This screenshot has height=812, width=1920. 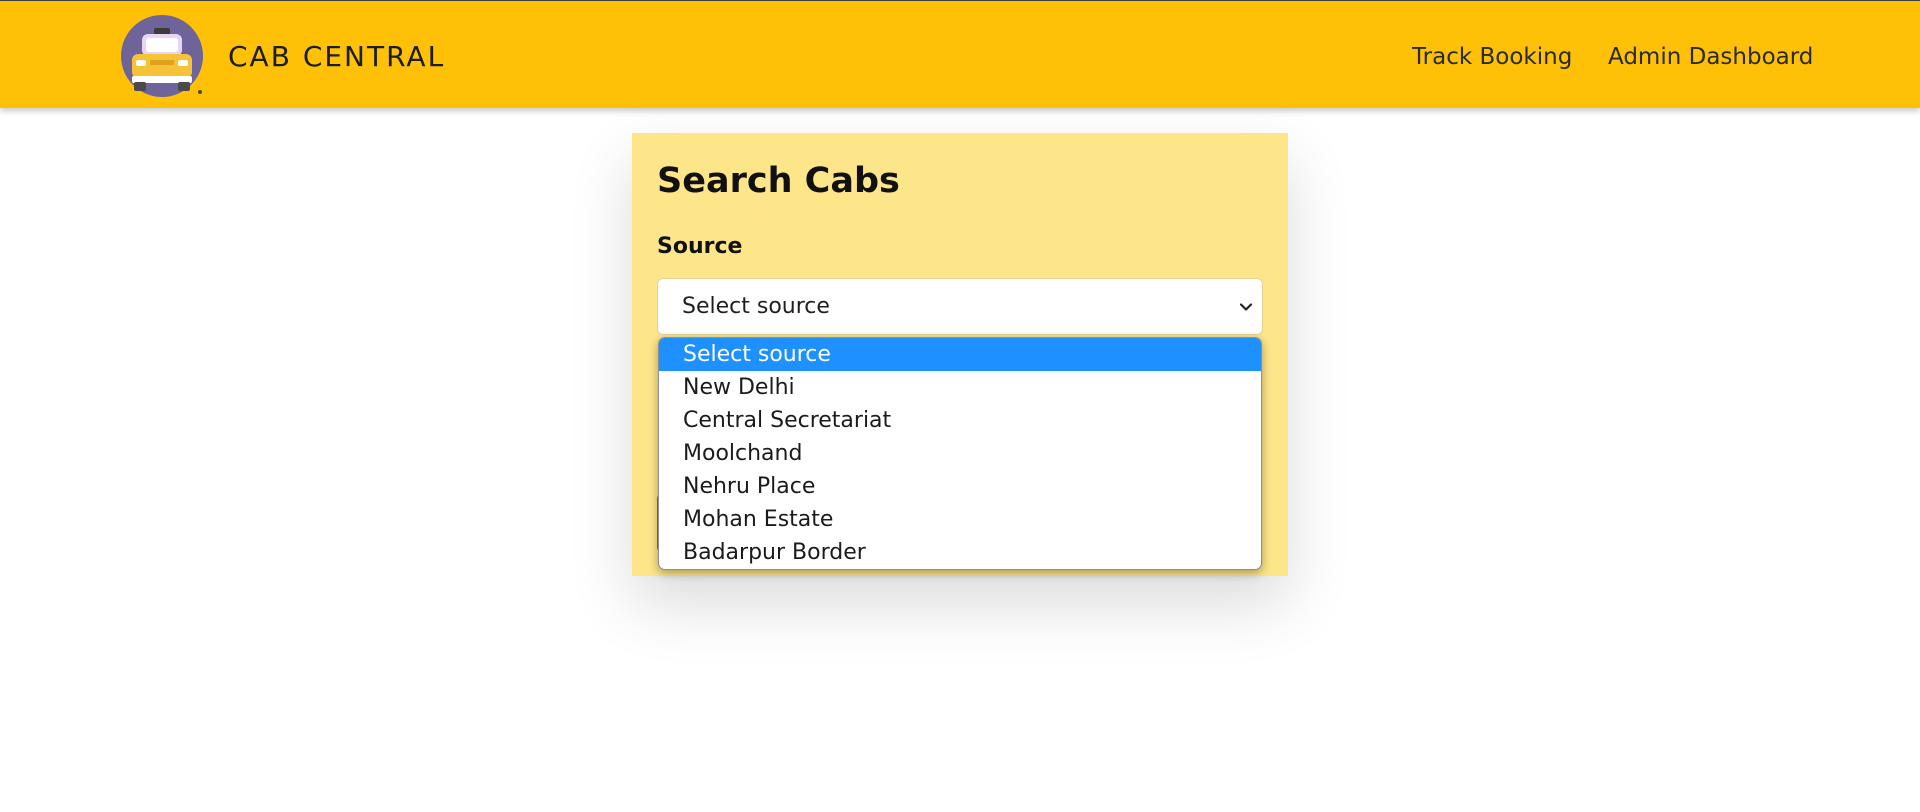 I want to click on source-select-value: Select source, so click(x=756, y=306).